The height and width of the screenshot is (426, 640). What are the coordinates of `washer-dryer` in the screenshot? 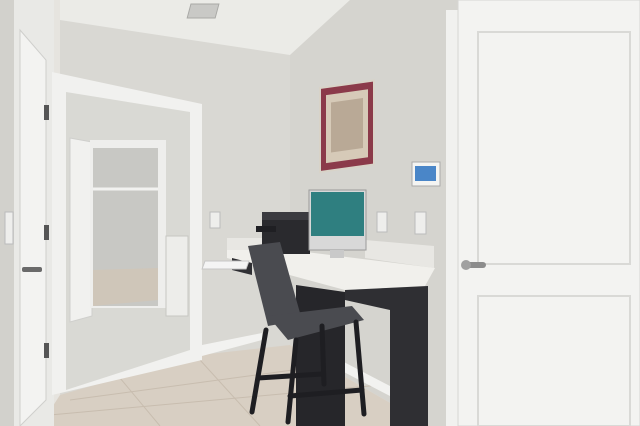 It's located at (177, 276).